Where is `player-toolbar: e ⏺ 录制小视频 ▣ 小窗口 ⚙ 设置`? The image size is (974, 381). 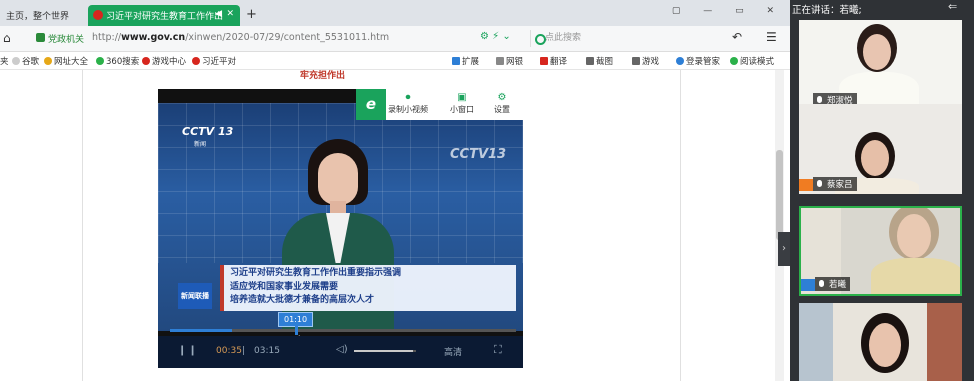
player-toolbar: e ⏺ 录制小视频 ▣ 小窗口 ⚙ 设置 is located at coordinates (439, 104).